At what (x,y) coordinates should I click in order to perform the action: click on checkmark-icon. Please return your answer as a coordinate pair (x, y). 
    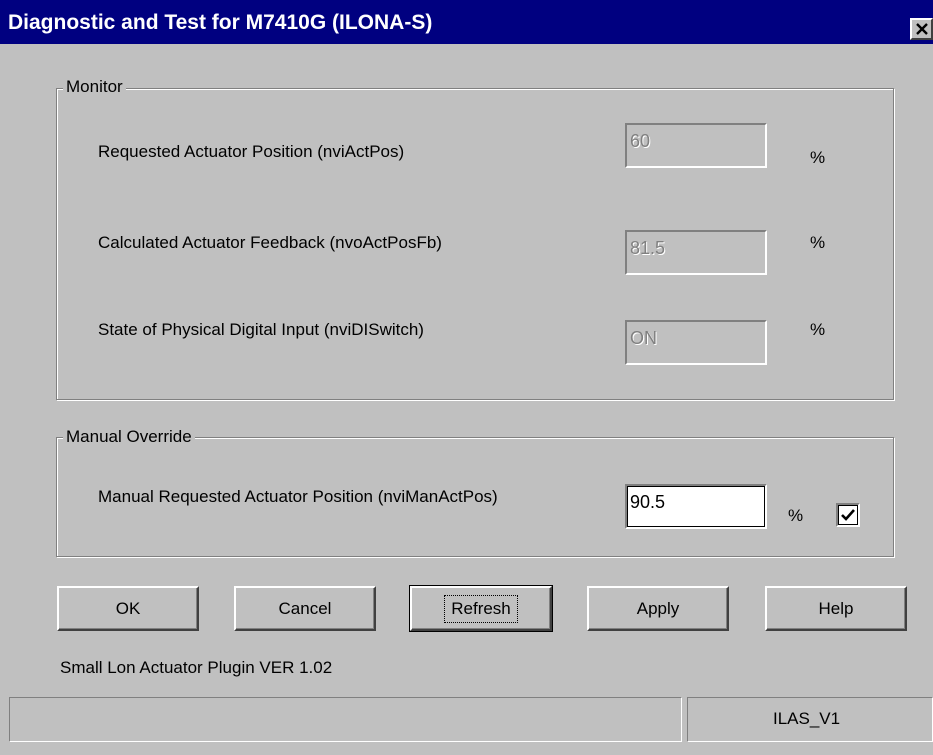
    Looking at the image, I should click on (848, 515).